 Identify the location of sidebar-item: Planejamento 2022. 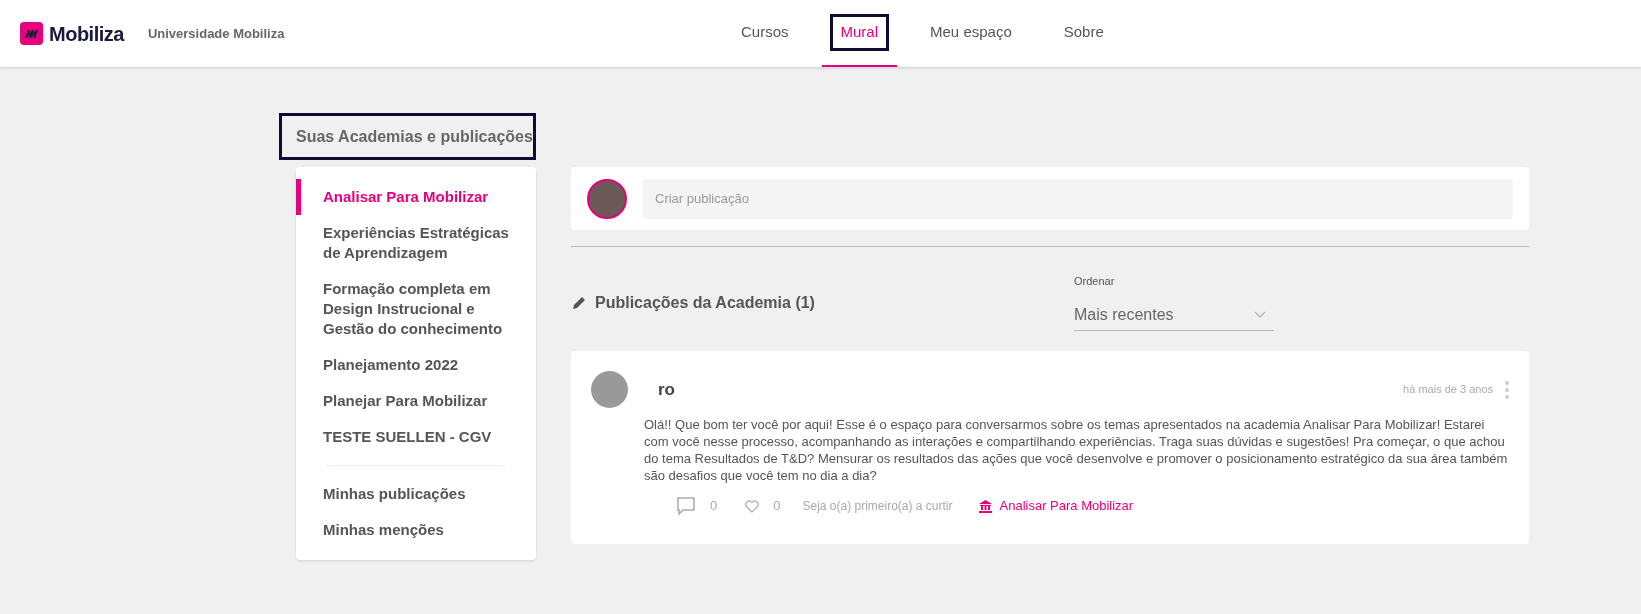
(416, 365).